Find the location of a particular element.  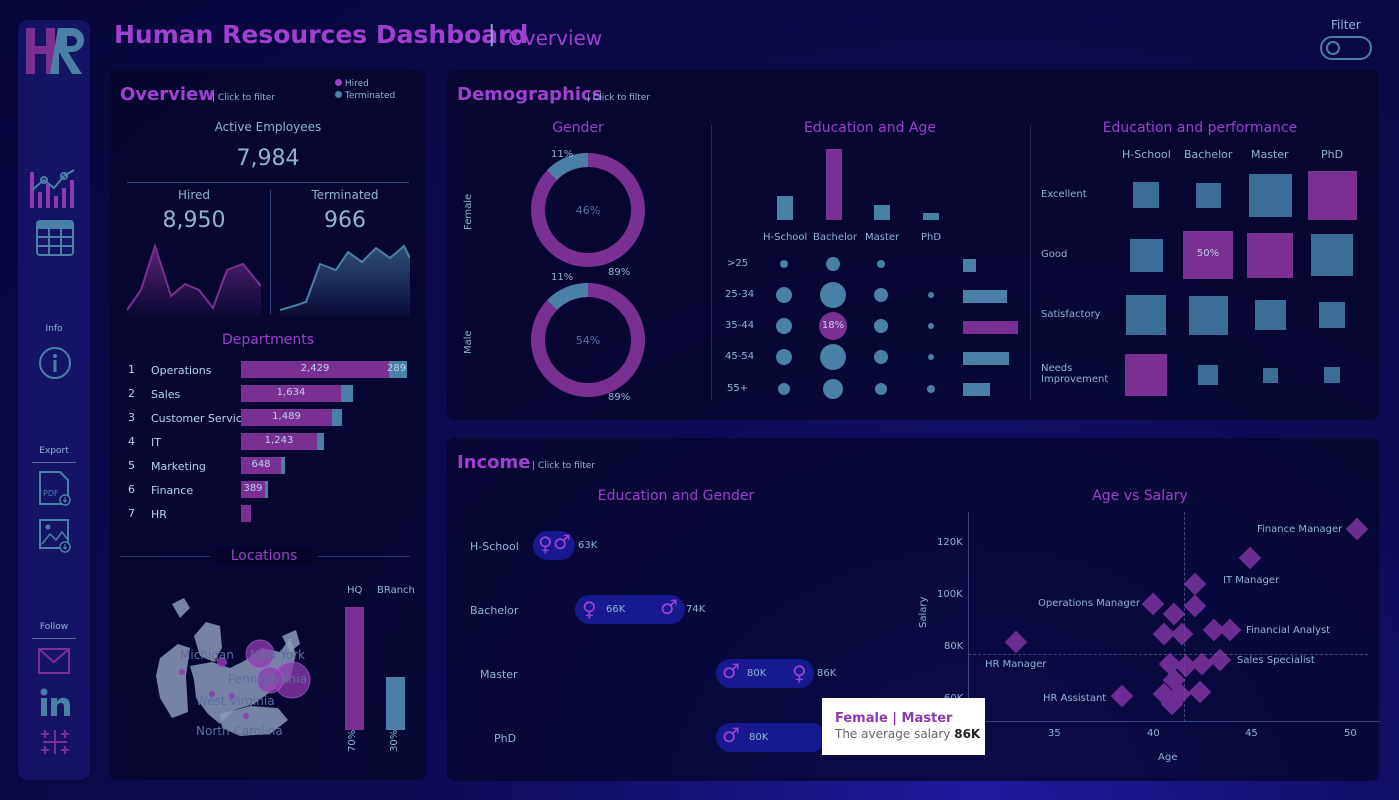

scatter-points is located at coordinates (1173, 616).